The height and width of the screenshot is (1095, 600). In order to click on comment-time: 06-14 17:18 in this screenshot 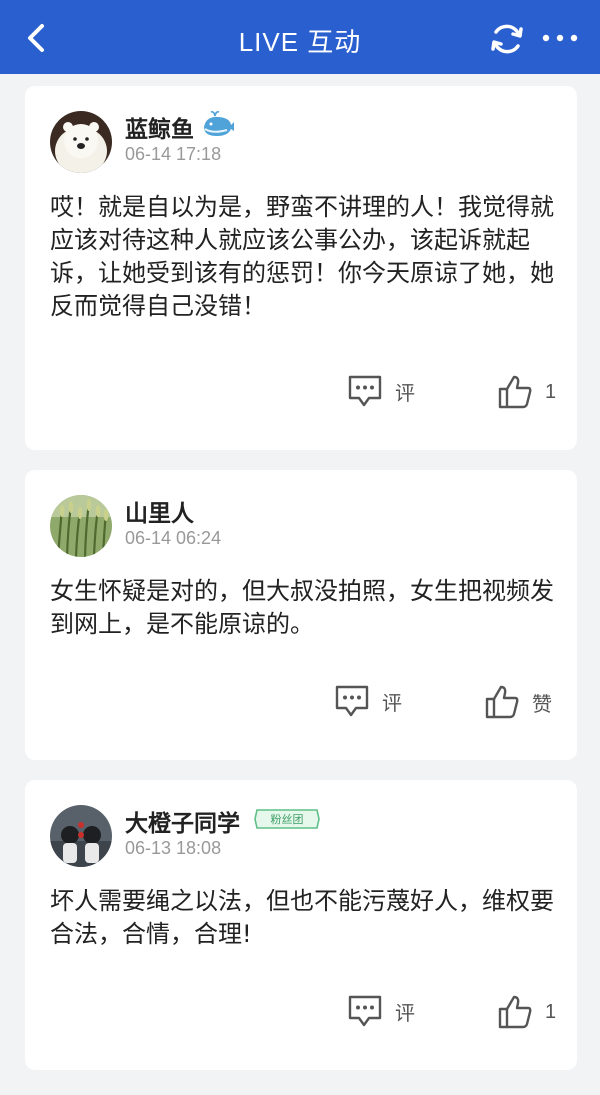, I will do `click(173, 154)`.